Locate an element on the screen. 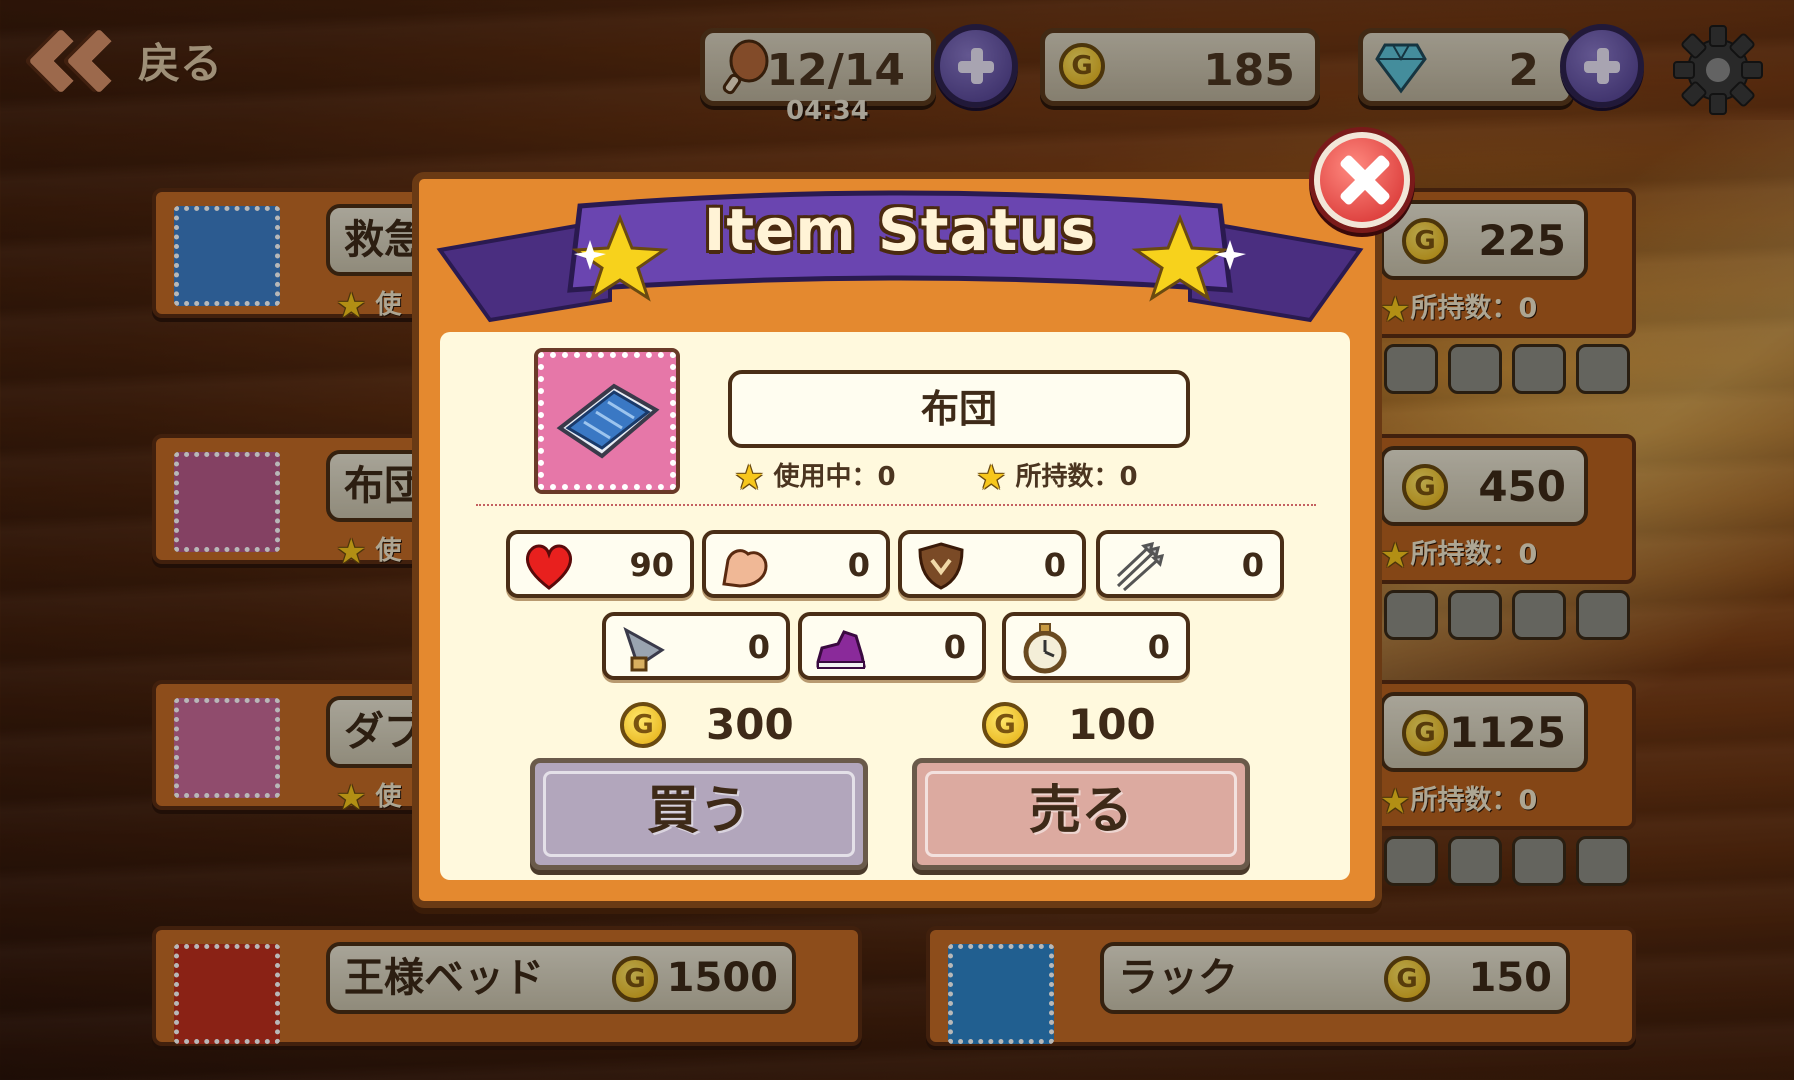 The height and width of the screenshot is (1080, 1794). stat-time: 0 is located at coordinates (1096, 646).